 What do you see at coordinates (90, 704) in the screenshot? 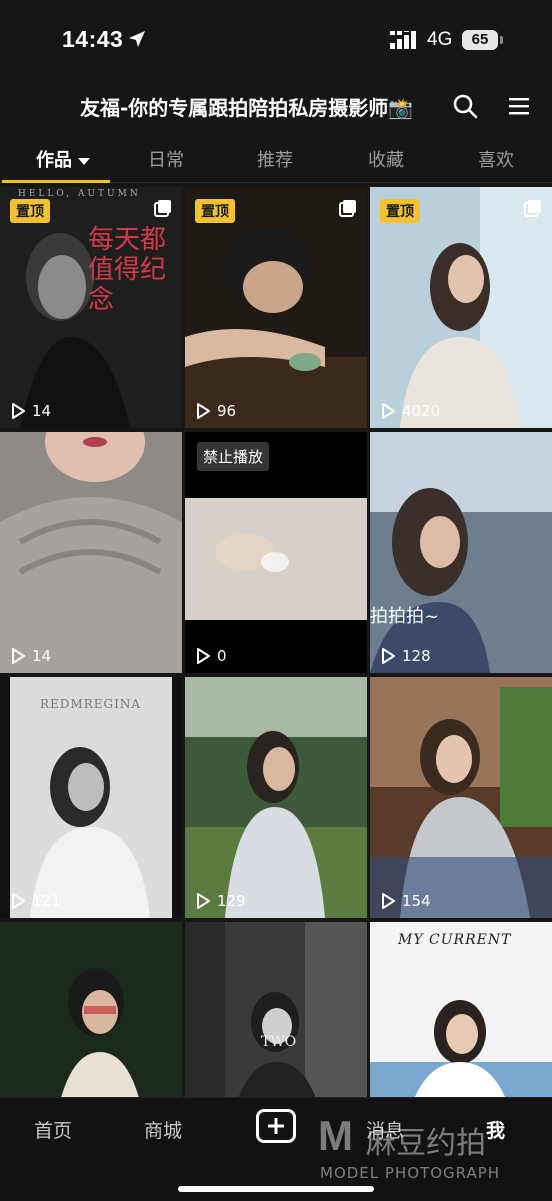
I see `post-caption: REDMREGINA` at bounding box center [90, 704].